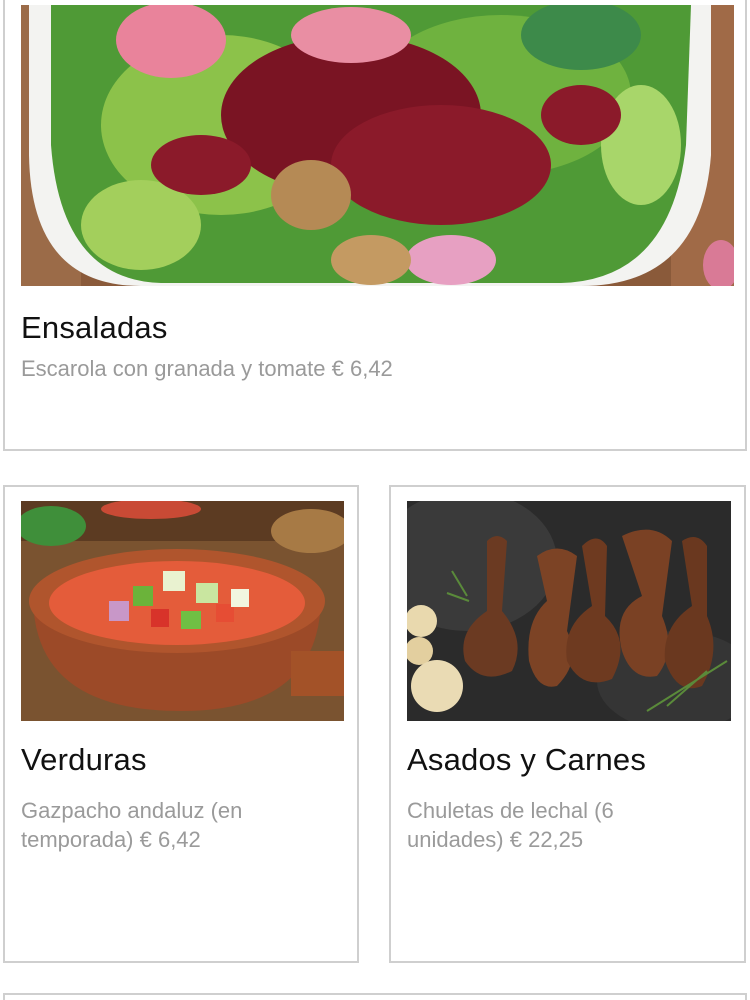 The height and width of the screenshot is (1000, 750). What do you see at coordinates (132, 825) in the screenshot?
I see `card-description: Gazpacho andaluz (en temporada) € 6,42` at bounding box center [132, 825].